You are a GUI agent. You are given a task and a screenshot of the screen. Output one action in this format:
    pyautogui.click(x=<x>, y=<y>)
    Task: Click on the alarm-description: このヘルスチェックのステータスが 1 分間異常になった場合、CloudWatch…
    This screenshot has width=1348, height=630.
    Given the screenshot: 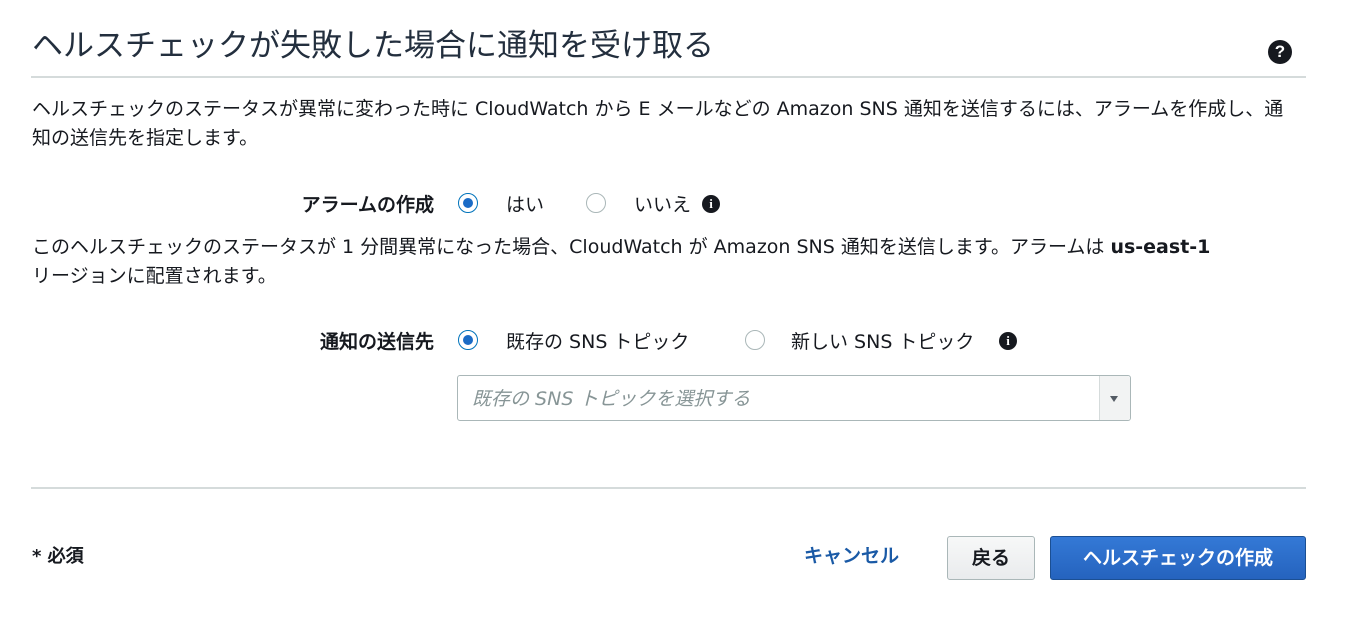 What is the action you would take?
    pyautogui.click(x=667, y=262)
    